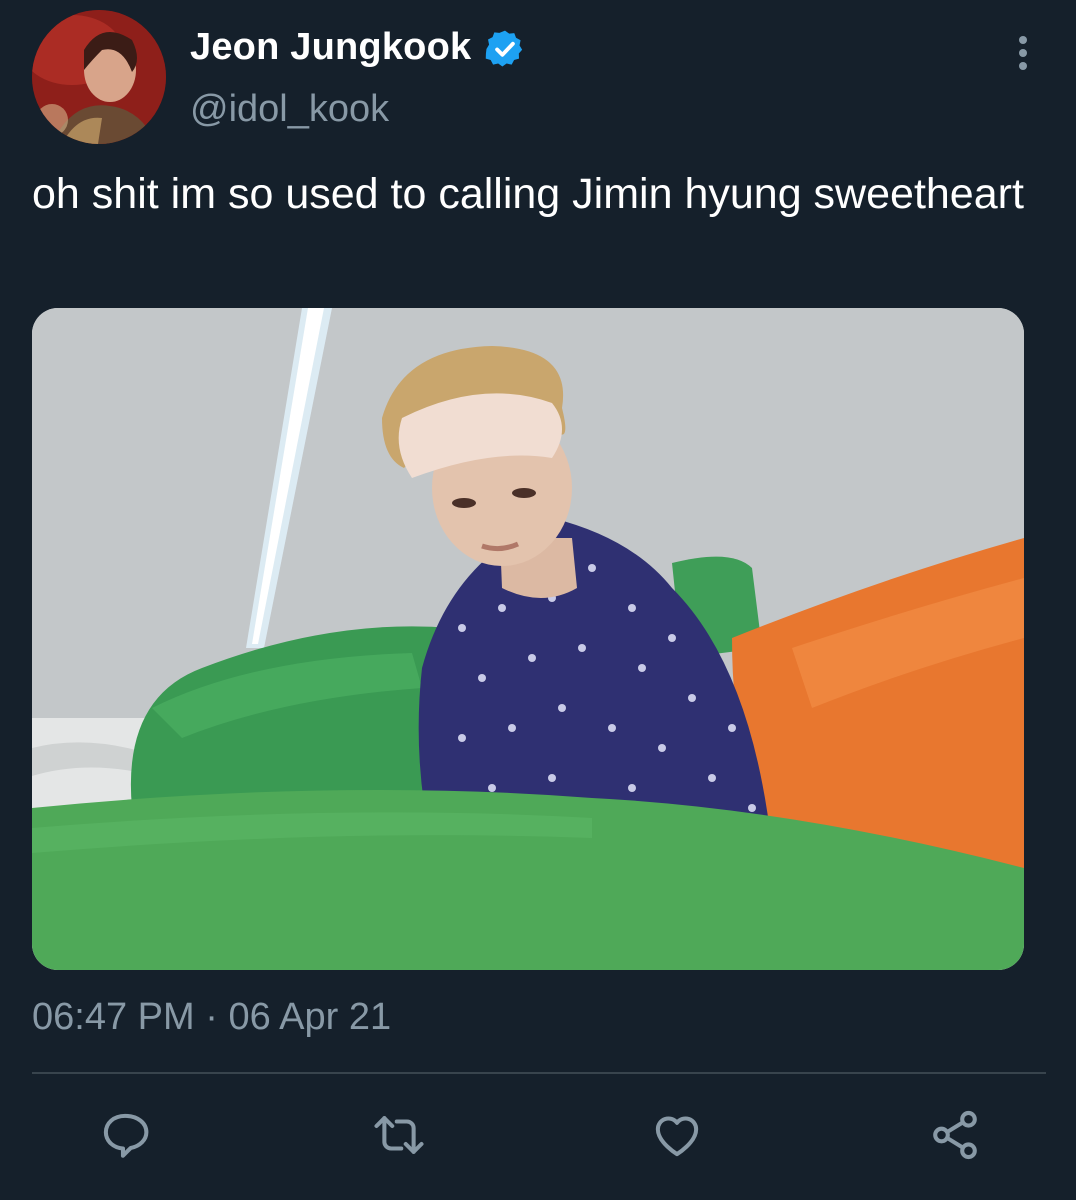 The height and width of the screenshot is (1200, 1076). I want to click on share-icon, so click(955, 1135).